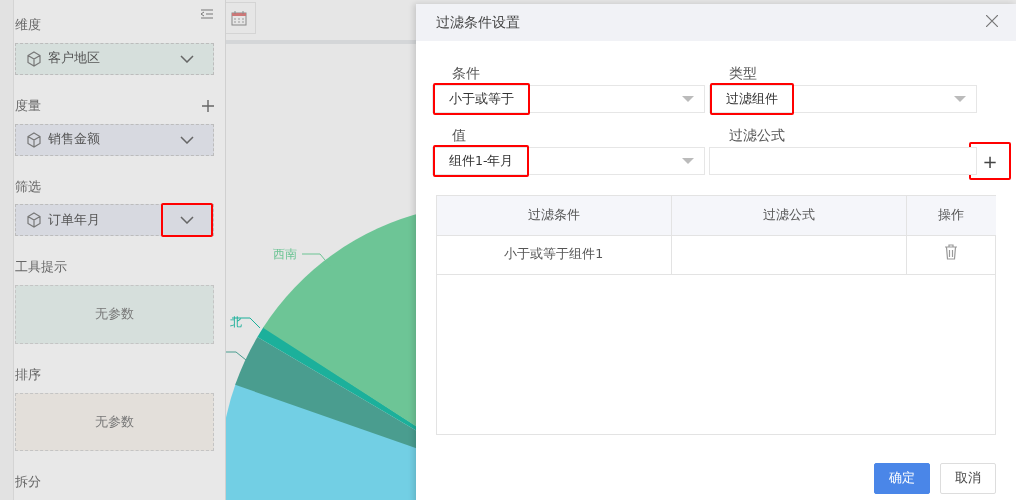 This screenshot has height=500, width=1016. Describe the element at coordinates (239, 18) in the screenshot. I see `calendar-icon` at that location.